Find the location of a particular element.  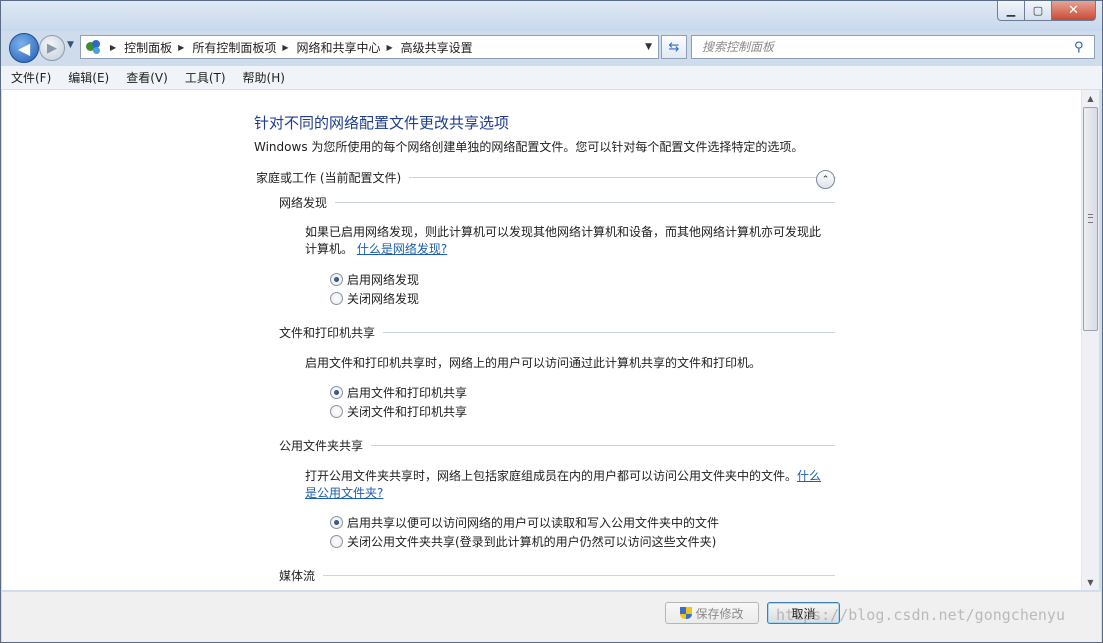

section-header-public-folder-sharing: 公用文件夹共享 is located at coordinates (557, 445).